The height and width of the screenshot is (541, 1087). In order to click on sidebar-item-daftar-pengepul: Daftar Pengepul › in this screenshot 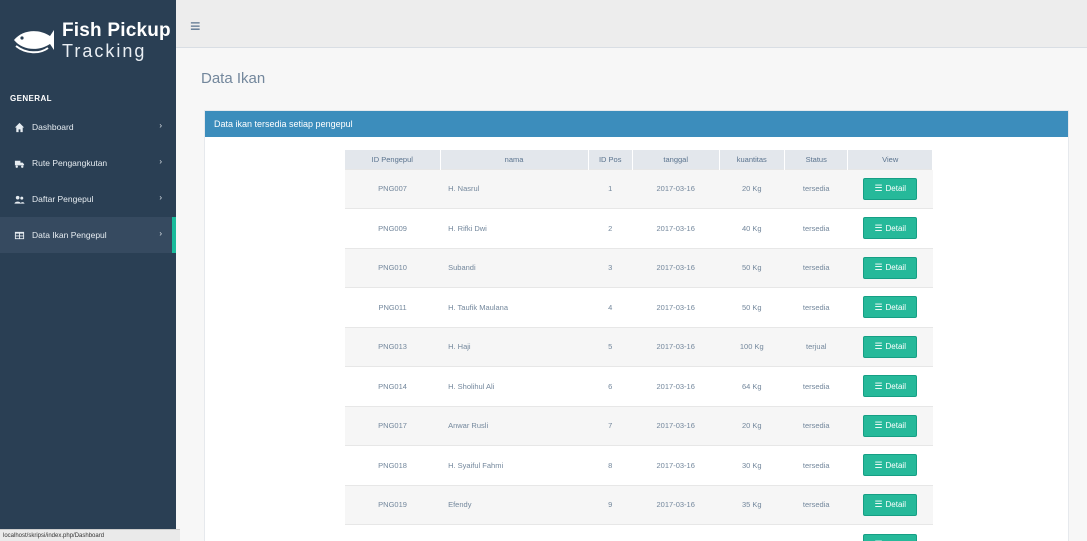, I will do `click(88, 199)`.